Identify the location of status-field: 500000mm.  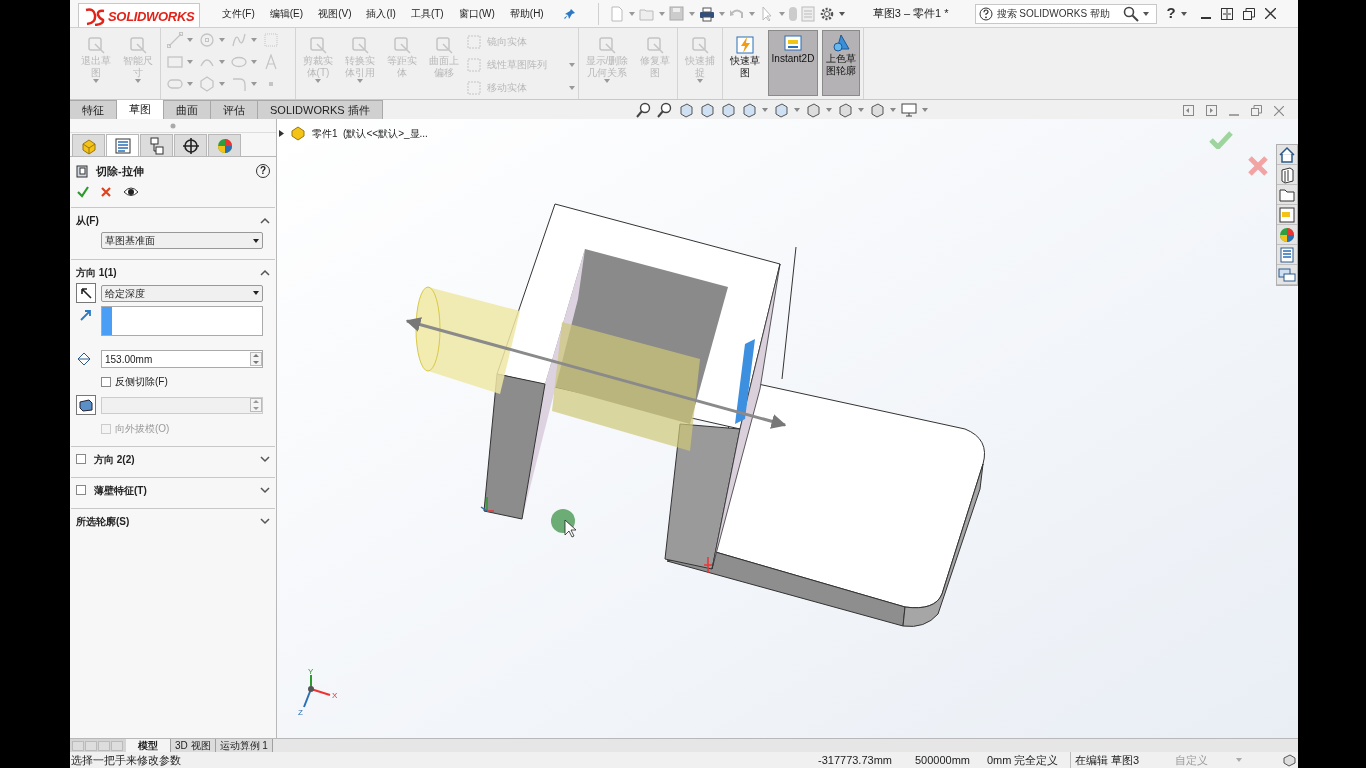
(943, 759).